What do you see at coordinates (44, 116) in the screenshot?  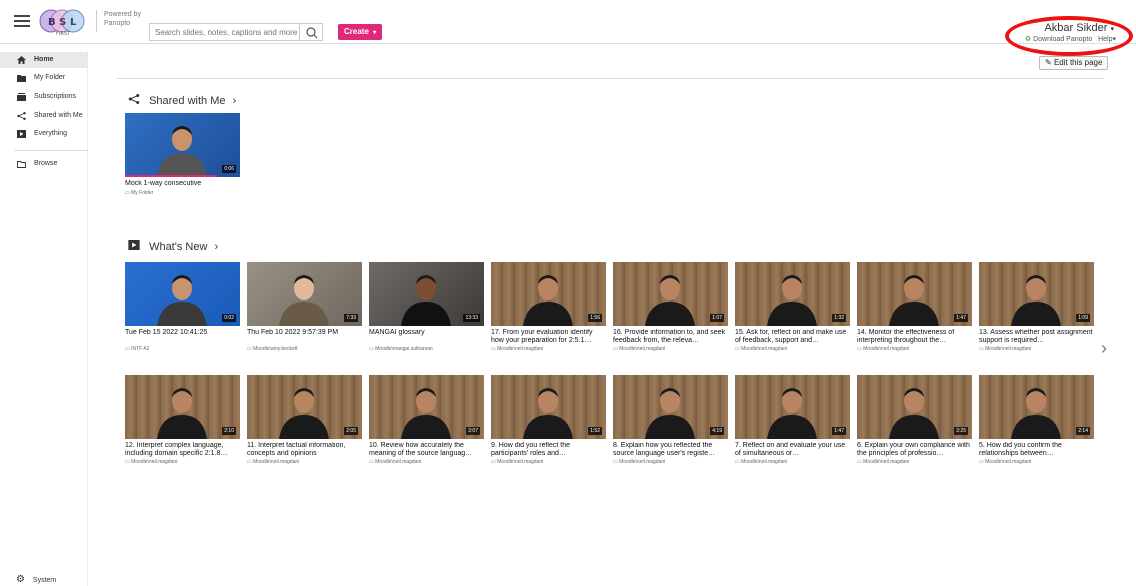 I see `sidebar-item-shared-with-me: Shared with Me` at bounding box center [44, 116].